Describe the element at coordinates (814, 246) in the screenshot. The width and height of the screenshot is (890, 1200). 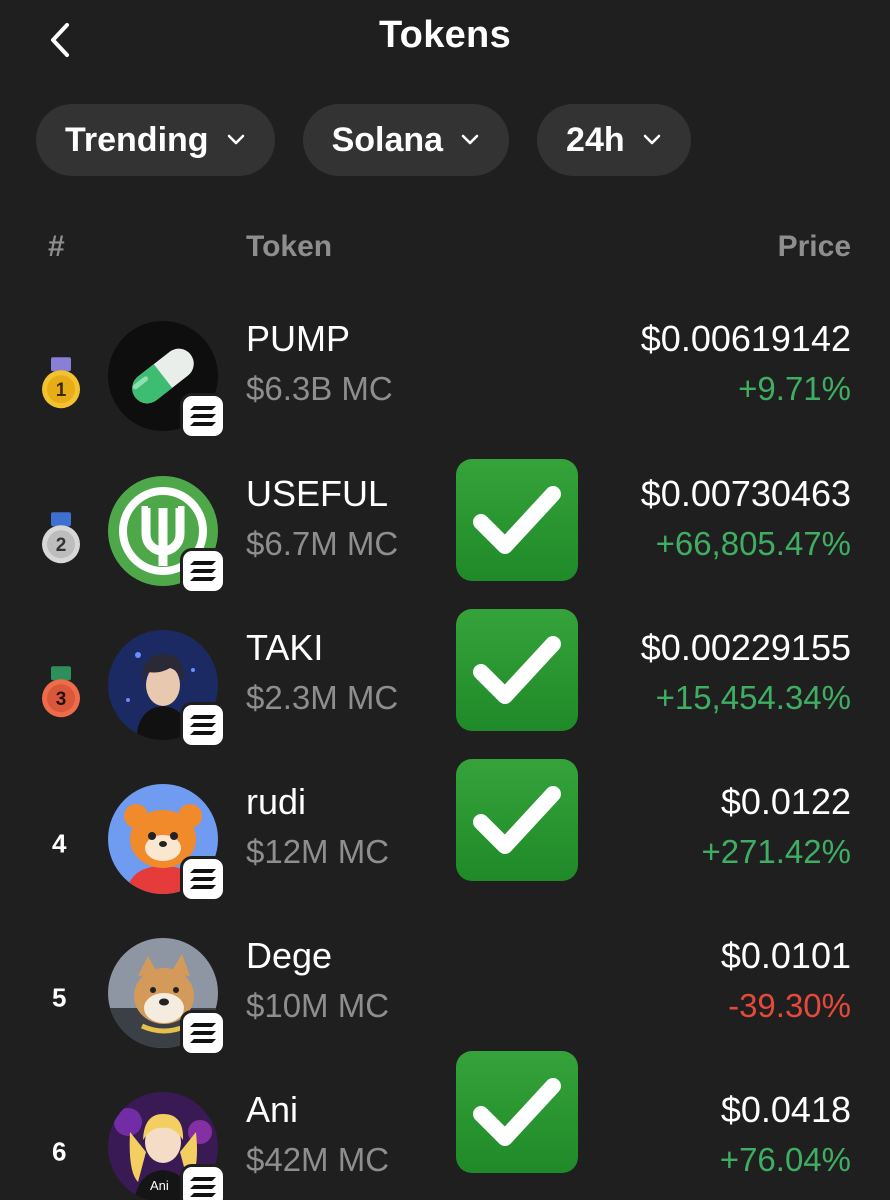
I see `price-column-header: Price` at that location.